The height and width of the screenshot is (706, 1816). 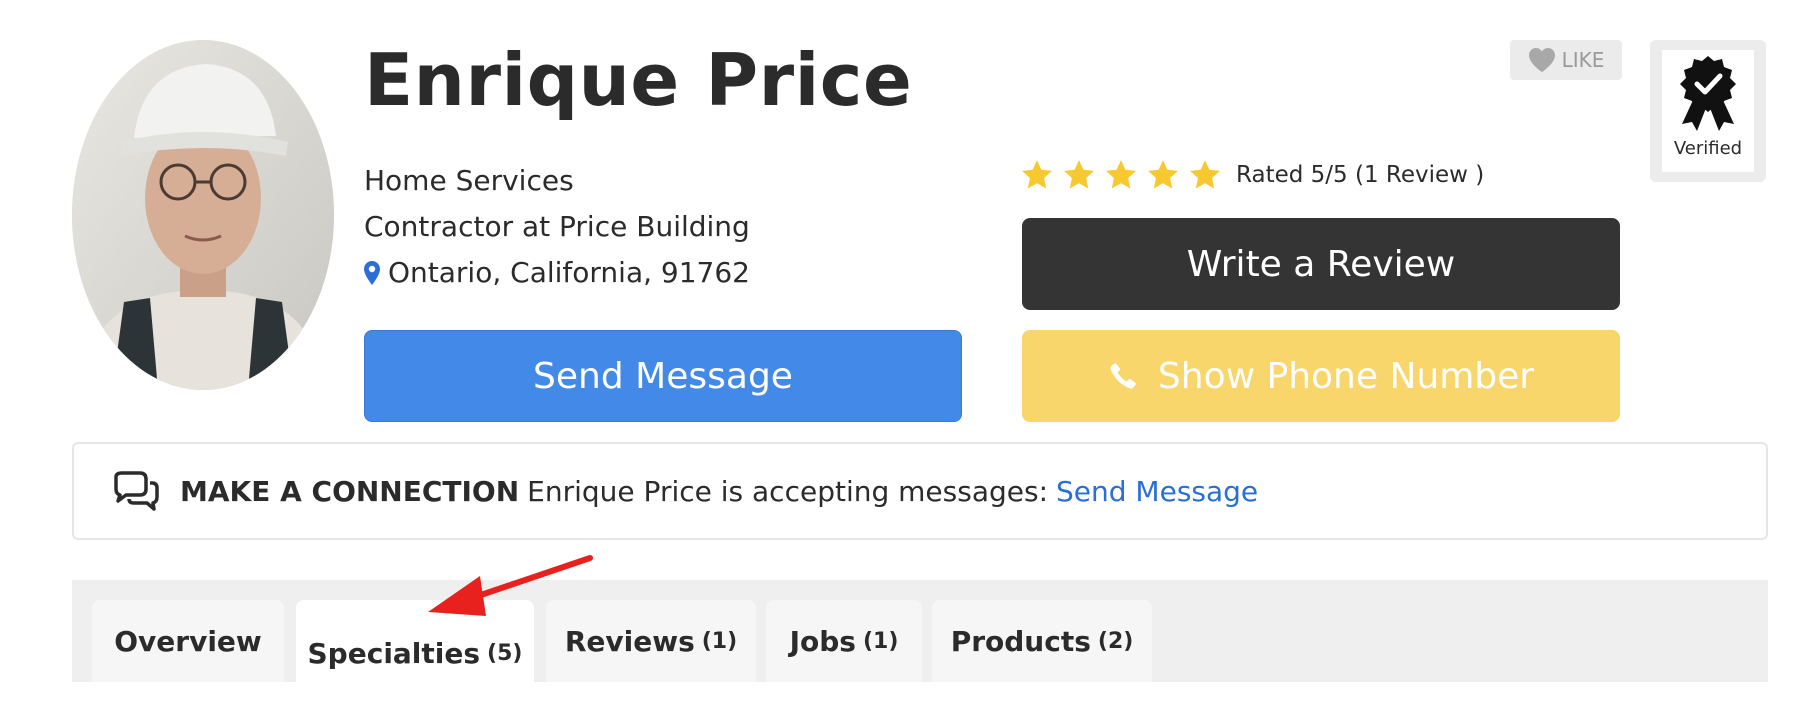 What do you see at coordinates (569, 272) in the screenshot?
I see `location-text: Ontario, California, 91762` at bounding box center [569, 272].